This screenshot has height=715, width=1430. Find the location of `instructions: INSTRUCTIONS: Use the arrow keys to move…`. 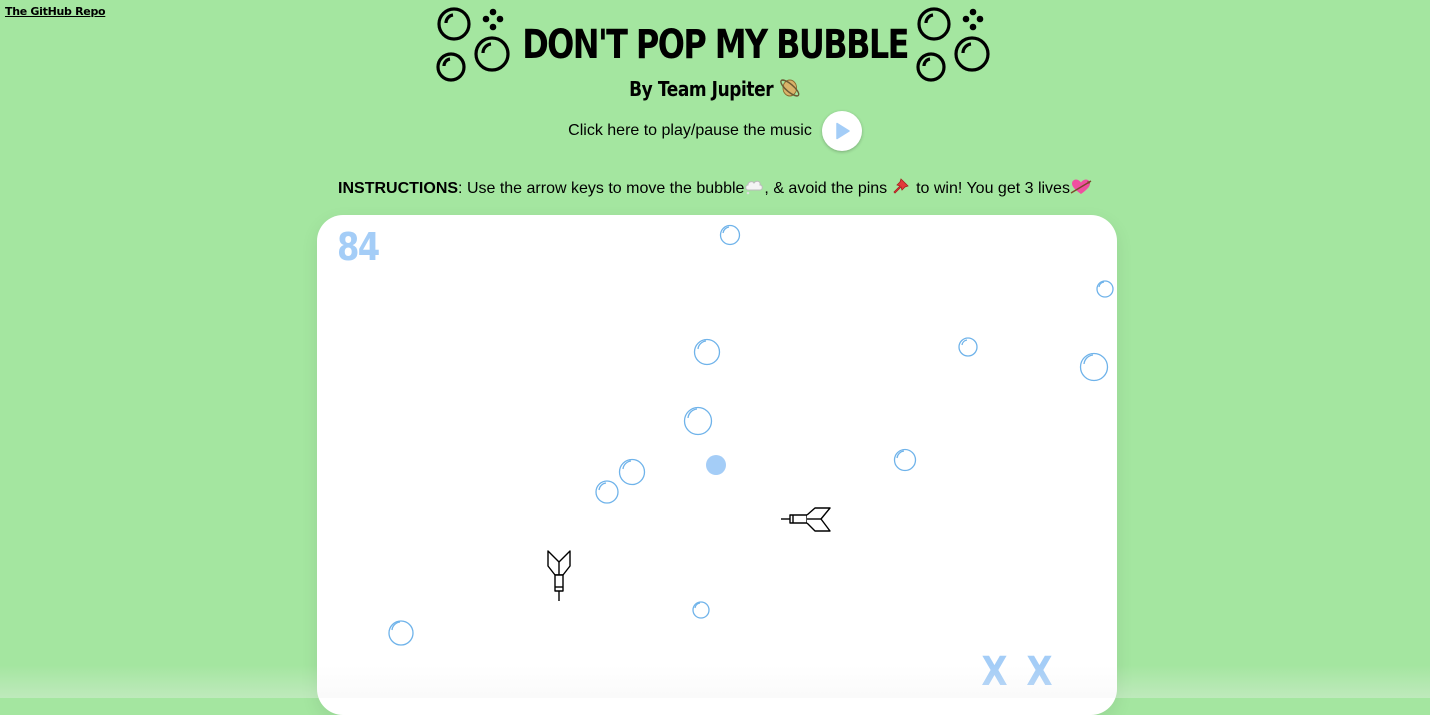

instructions: INSTRUCTIONS: Use the arrow keys to move… is located at coordinates (715, 187).